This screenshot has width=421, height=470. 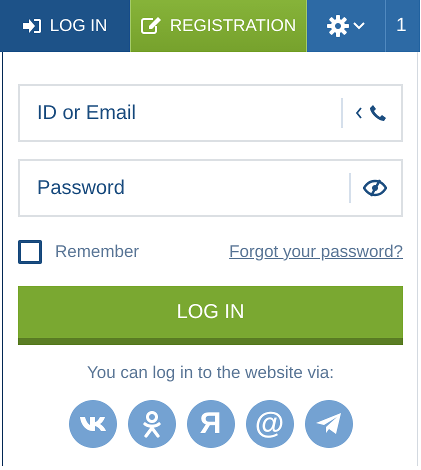 I want to click on id-field: ID or Email, so click(x=210, y=113).